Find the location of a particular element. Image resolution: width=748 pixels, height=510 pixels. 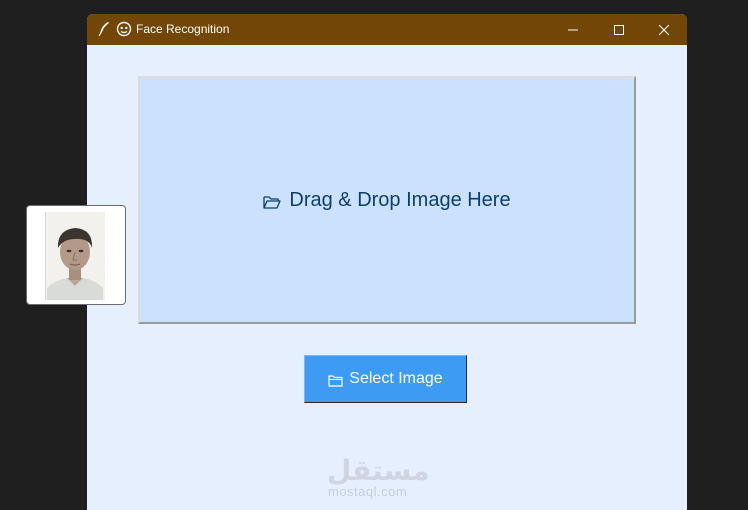

minimize-button is located at coordinates (573, 29).